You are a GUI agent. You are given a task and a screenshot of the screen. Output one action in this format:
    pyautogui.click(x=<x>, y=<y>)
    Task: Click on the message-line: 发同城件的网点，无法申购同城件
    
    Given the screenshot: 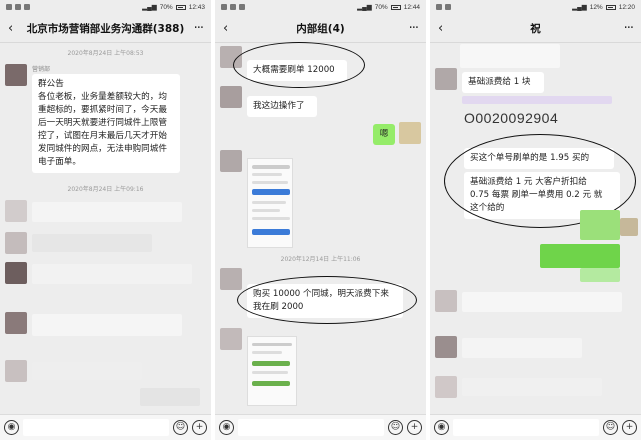 What is the action you would take?
    pyautogui.click(x=102, y=149)
    